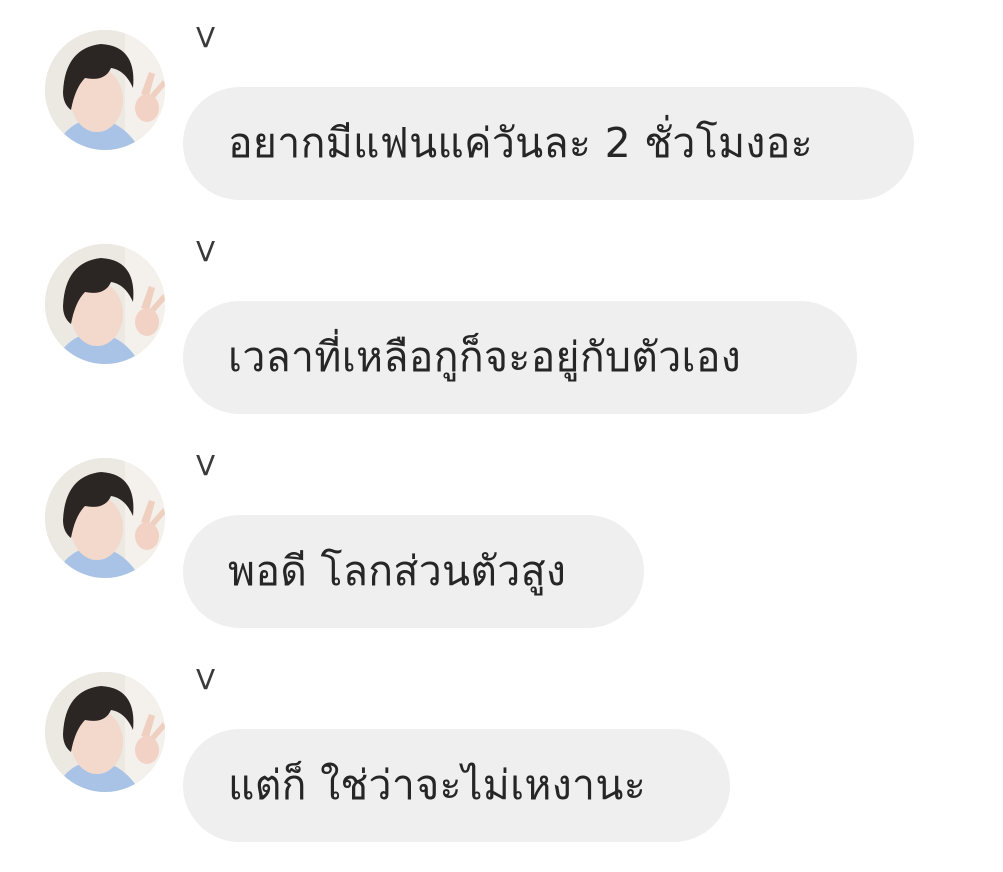 The width and height of the screenshot is (1003, 872). I want to click on message-text: แต่ก็ ใช่ว่าจะไม่เหงานะ, so click(437, 785).